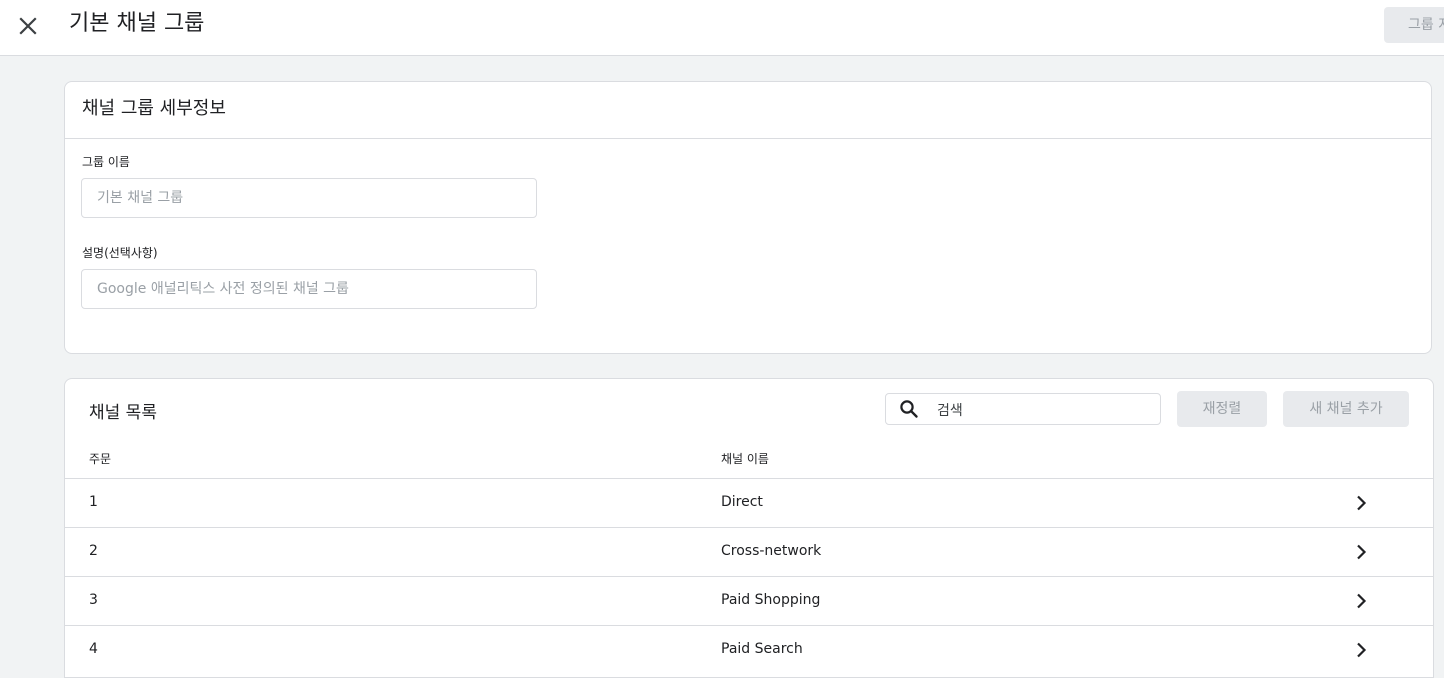 This screenshot has width=1444, height=678. What do you see at coordinates (771, 551) in the screenshot?
I see `row-channel-name: Cross-network` at bounding box center [771, 551].